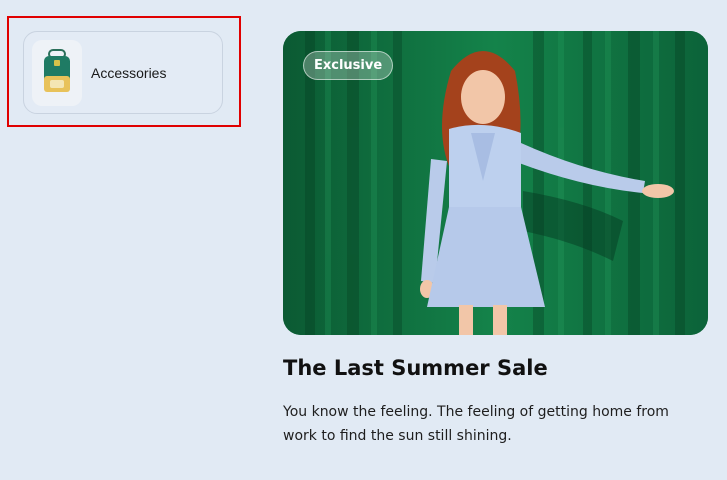  What do you see at coordinates (348, 65) in the screenshot?
I see `exclusive-badge: Exclusive` at bounding box center [348, 65].